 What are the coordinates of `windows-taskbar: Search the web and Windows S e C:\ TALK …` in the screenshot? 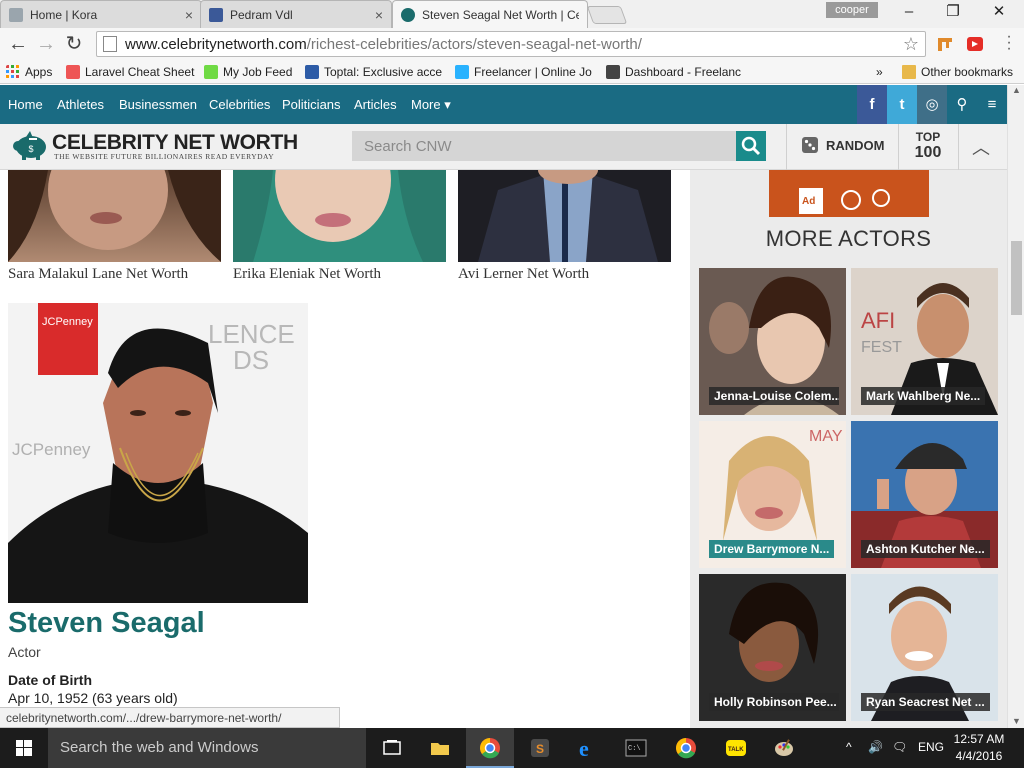 It's located at (512, 748).